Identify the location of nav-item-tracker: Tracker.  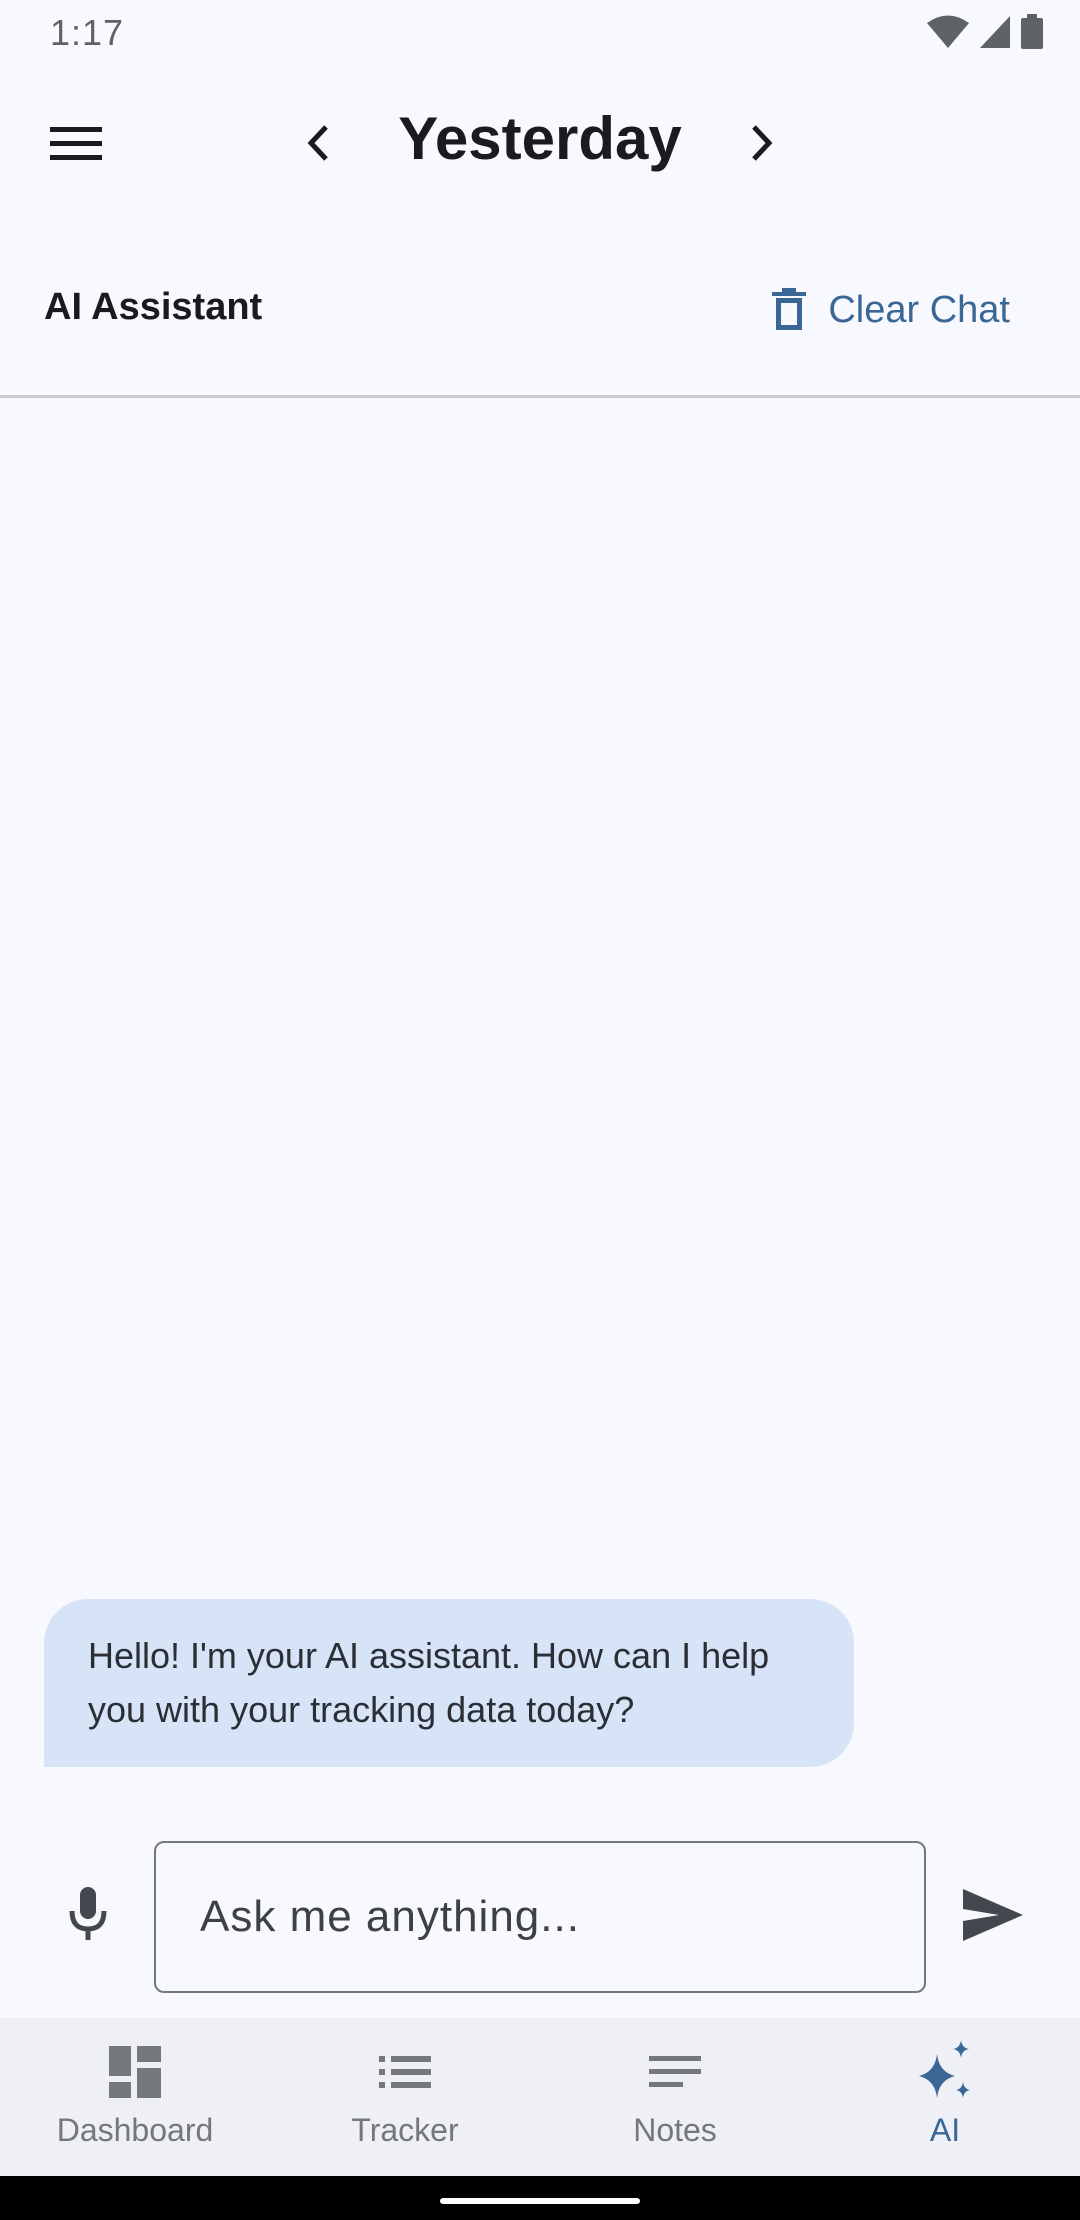
(405, 2097).